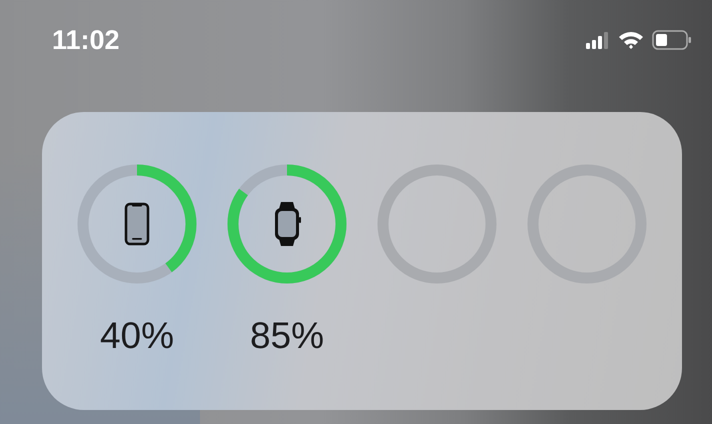 The image size is (712, 424). I want to click on wifi-icon, so click(631, 40).